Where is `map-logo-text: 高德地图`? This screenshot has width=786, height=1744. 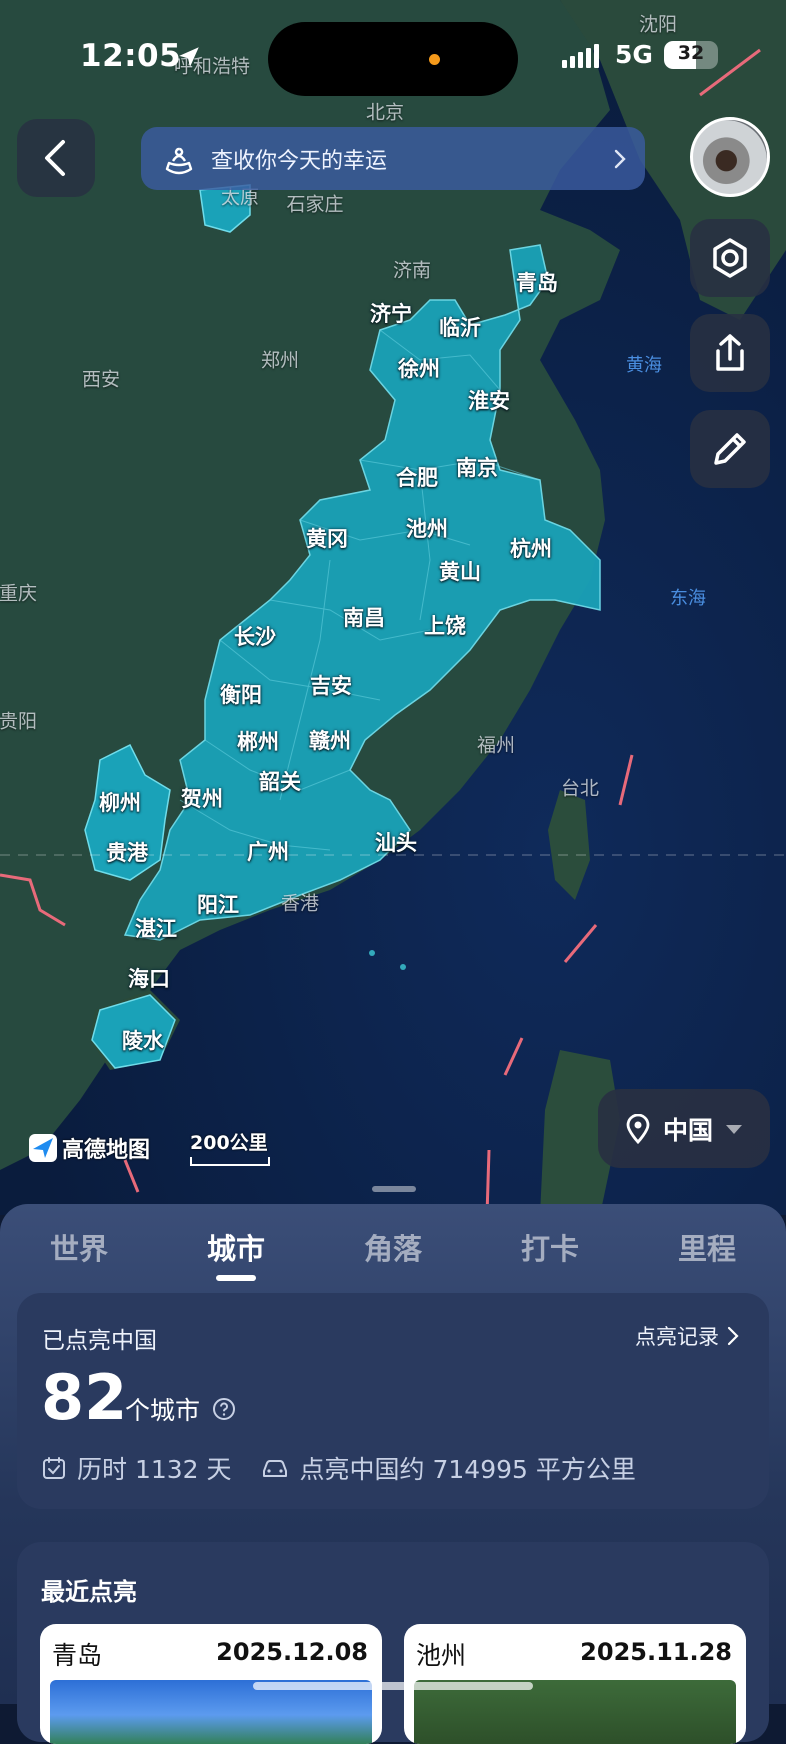 map-logo-text: 高德地图 is located at coordinates (106, 1150).